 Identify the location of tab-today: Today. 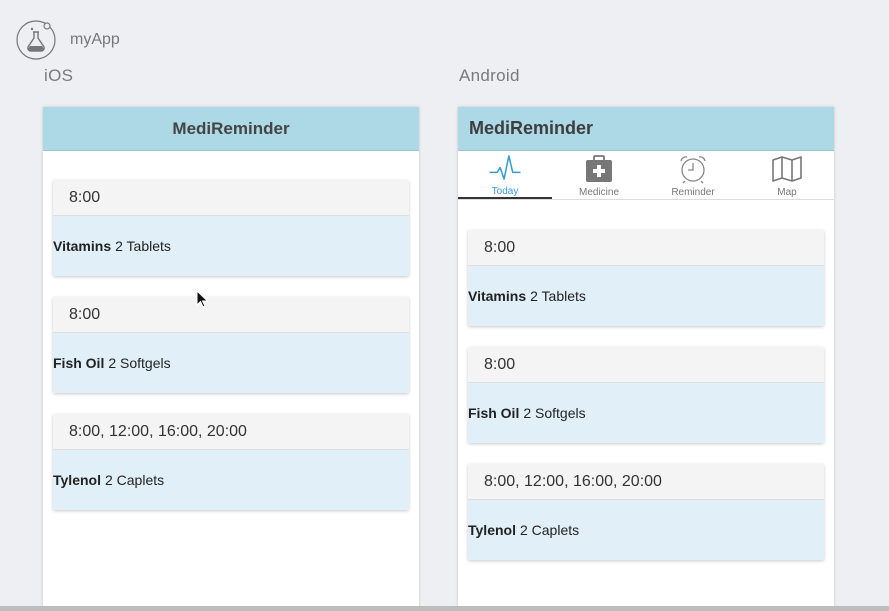
(505, 175).